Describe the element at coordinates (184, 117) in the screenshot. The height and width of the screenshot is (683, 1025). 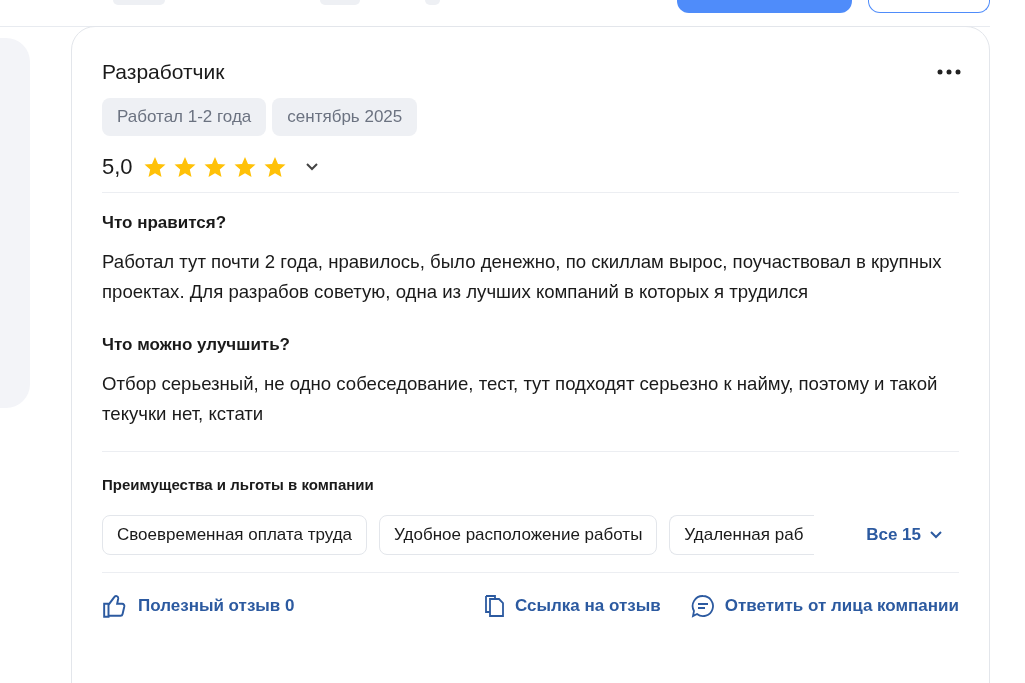
I see `info-tag: Работал 1-2 года` at that location.